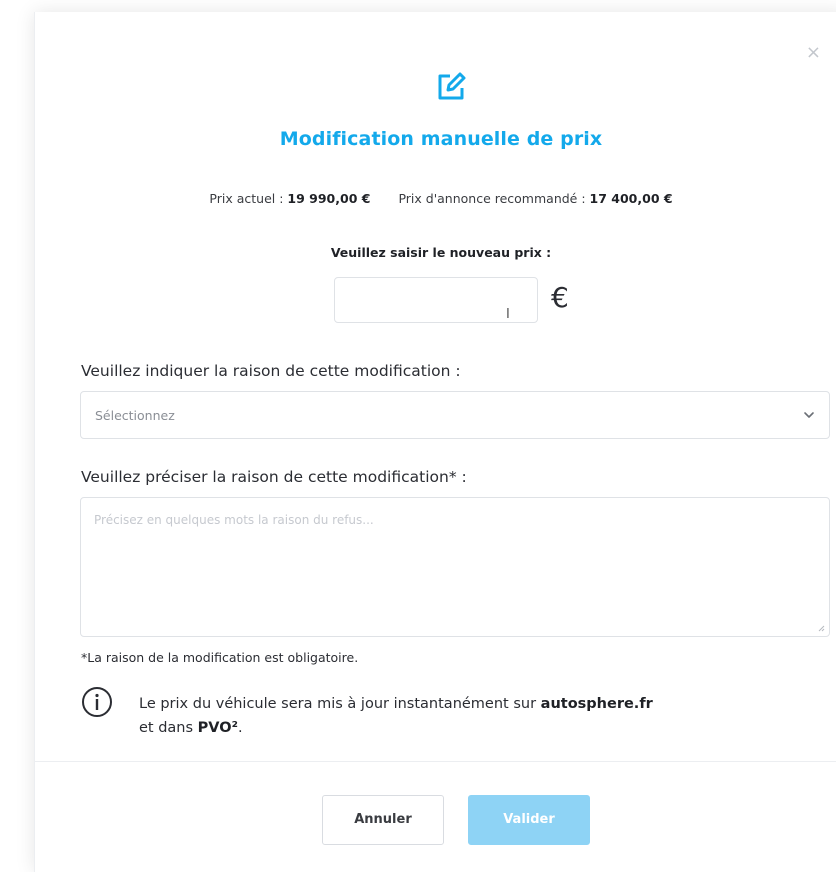 This screenshot has width=836, height=872. Describe the element at coordinates (631, 198) in the screenshot. I see `recommended-price-value: 17 400,00 €` at that location.